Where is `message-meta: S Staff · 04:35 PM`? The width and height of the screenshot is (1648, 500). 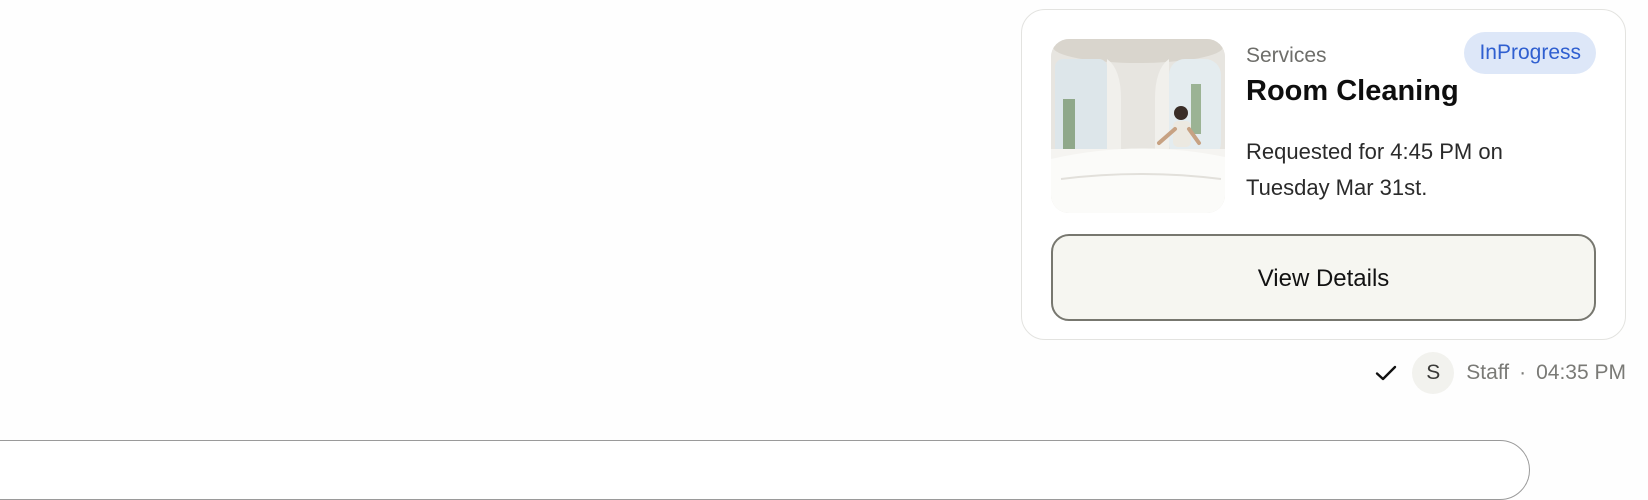
message-meta: S Staff · 04:35 PM is located at coordinates (1500, 373).